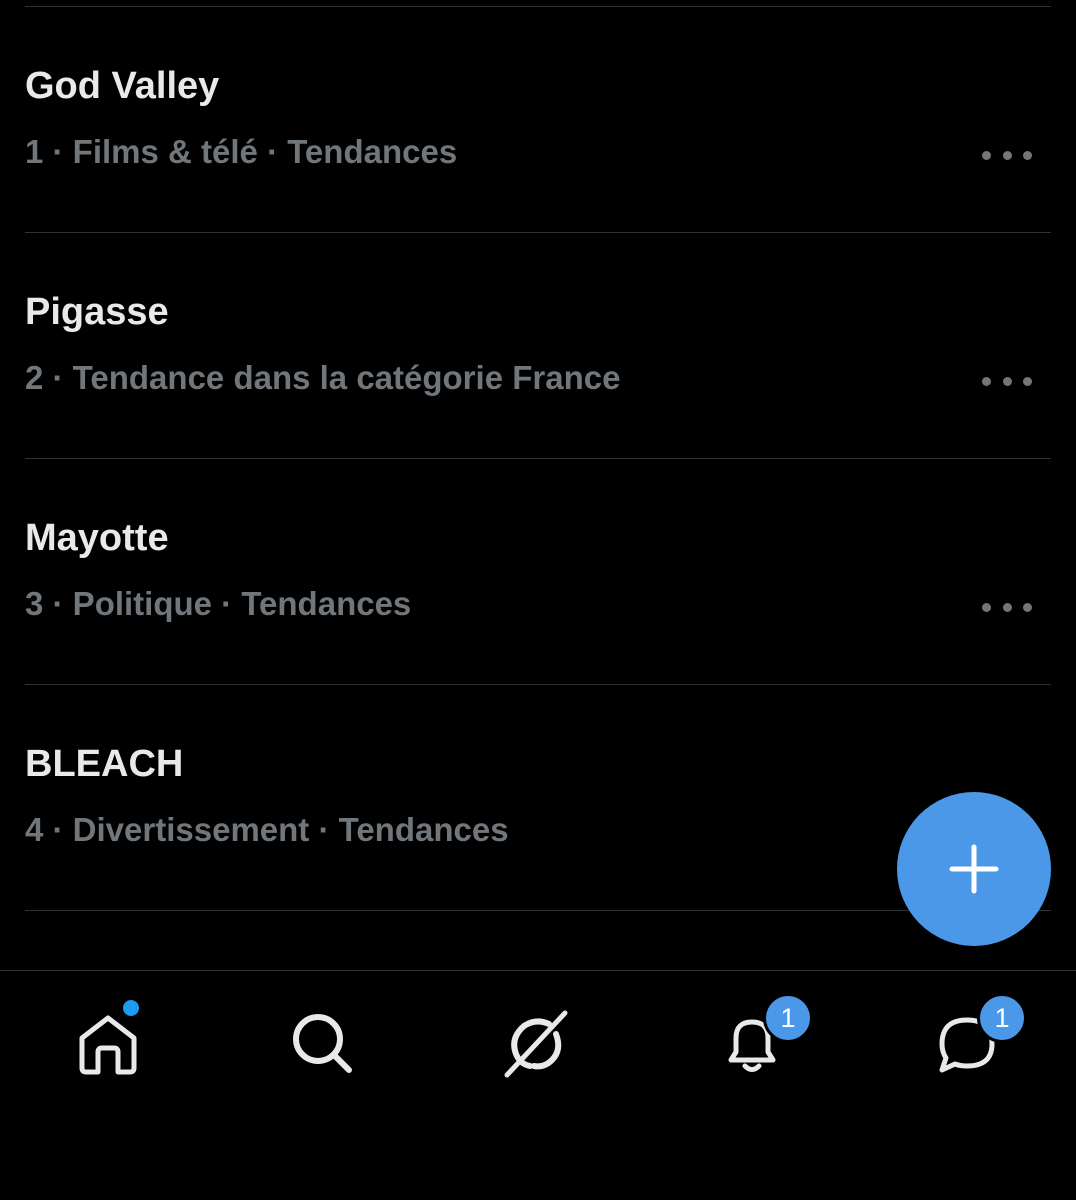  I want to click on divider, so click(538, 910).